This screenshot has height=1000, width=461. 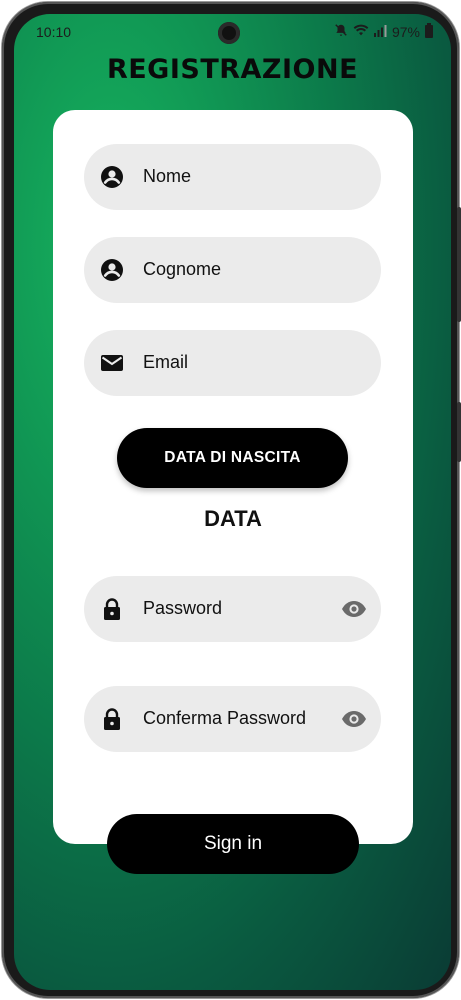 What do you see at coordinates (229, 33) in the screenshot?
I see `front-camera` at bounding box center [229, 33].